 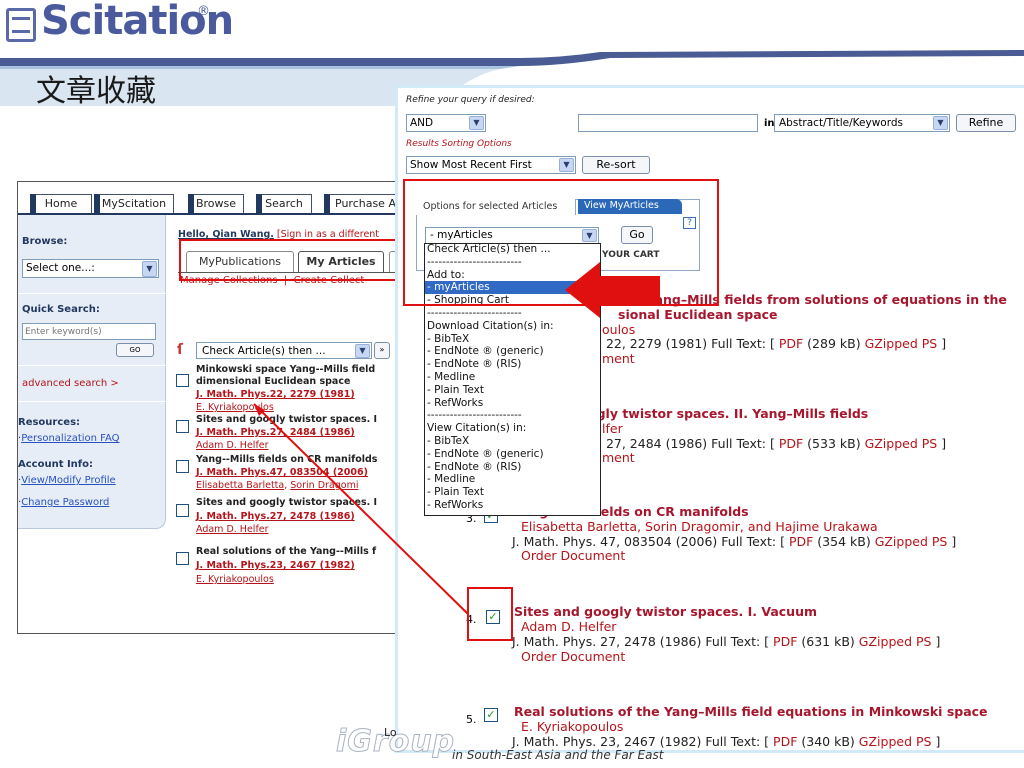 I want to click on account-item: ·View/Modify Profile, so click(x=67, y=480).